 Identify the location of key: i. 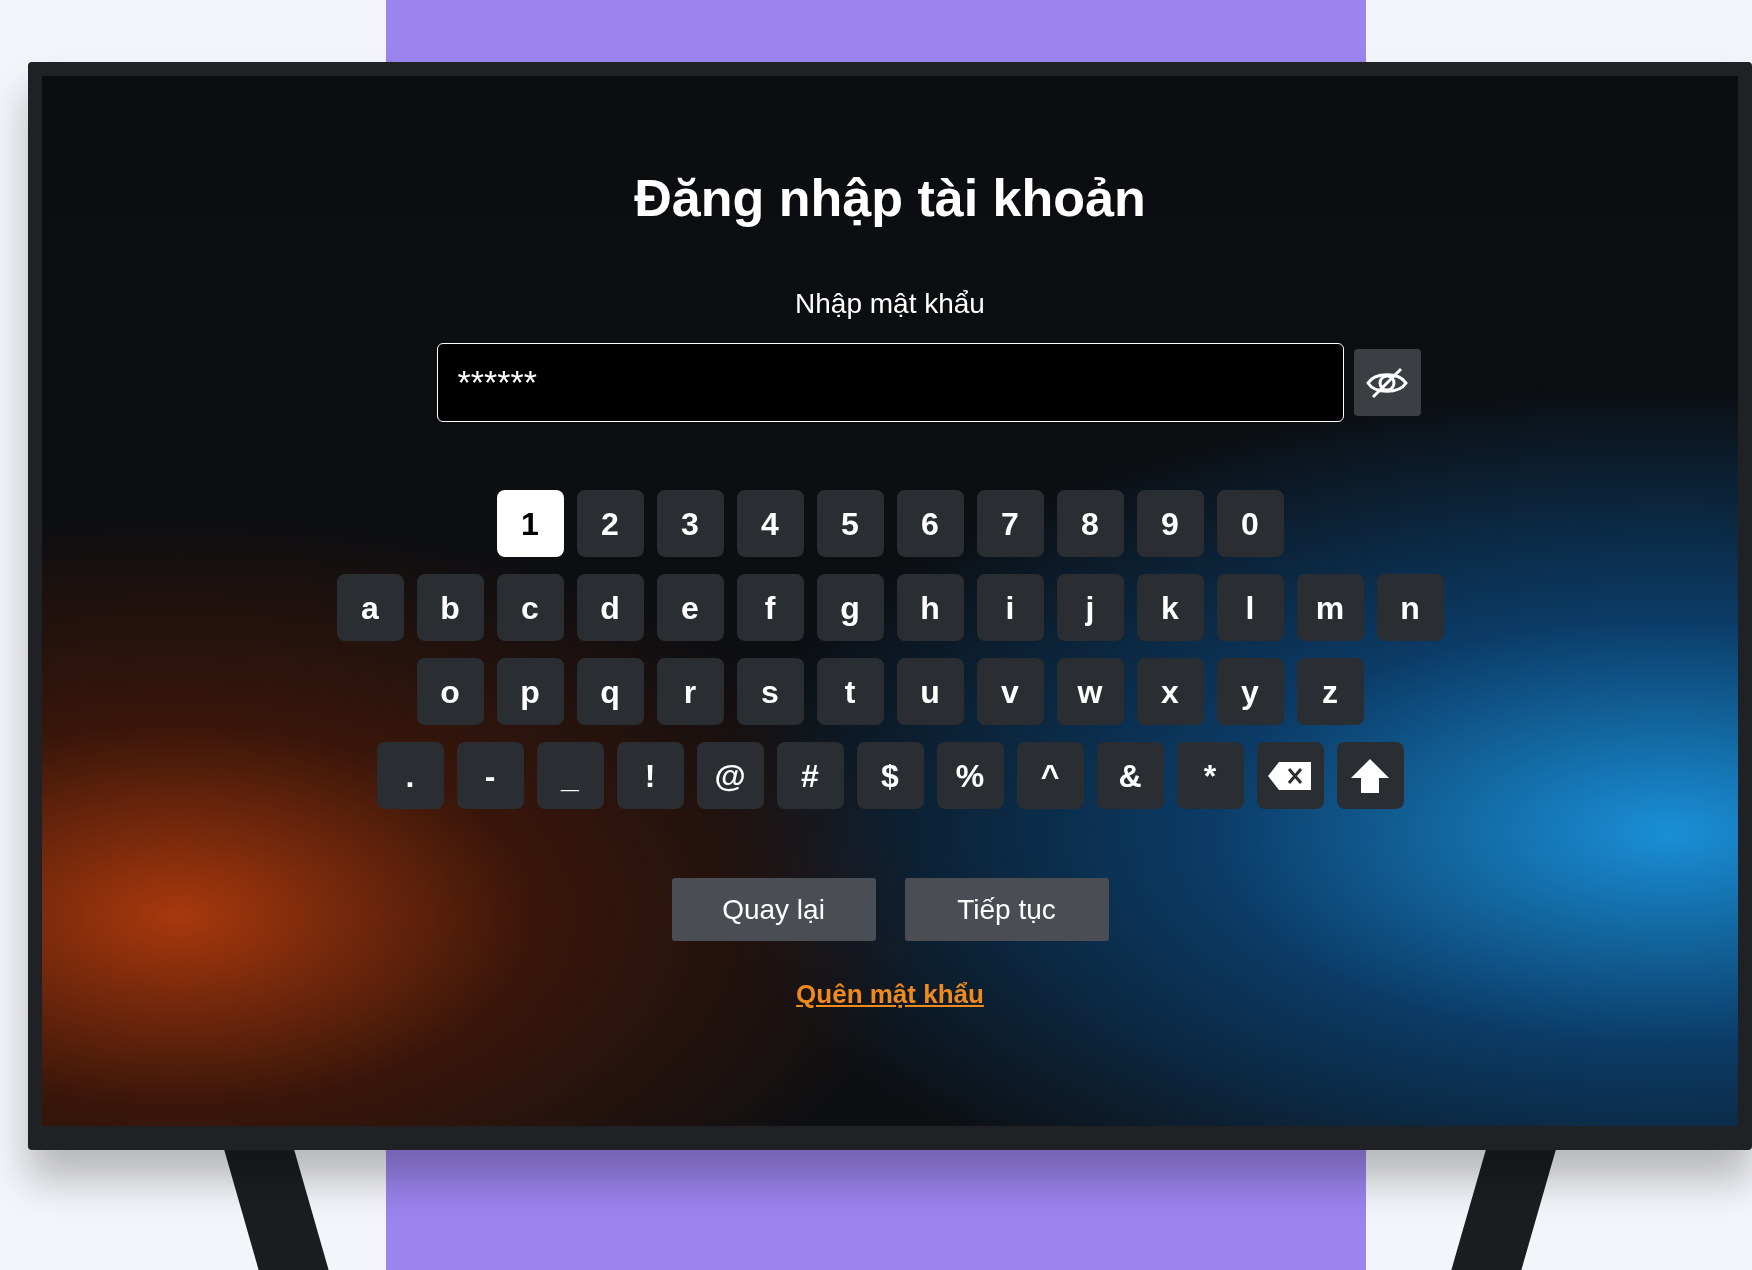
(1010, 607).